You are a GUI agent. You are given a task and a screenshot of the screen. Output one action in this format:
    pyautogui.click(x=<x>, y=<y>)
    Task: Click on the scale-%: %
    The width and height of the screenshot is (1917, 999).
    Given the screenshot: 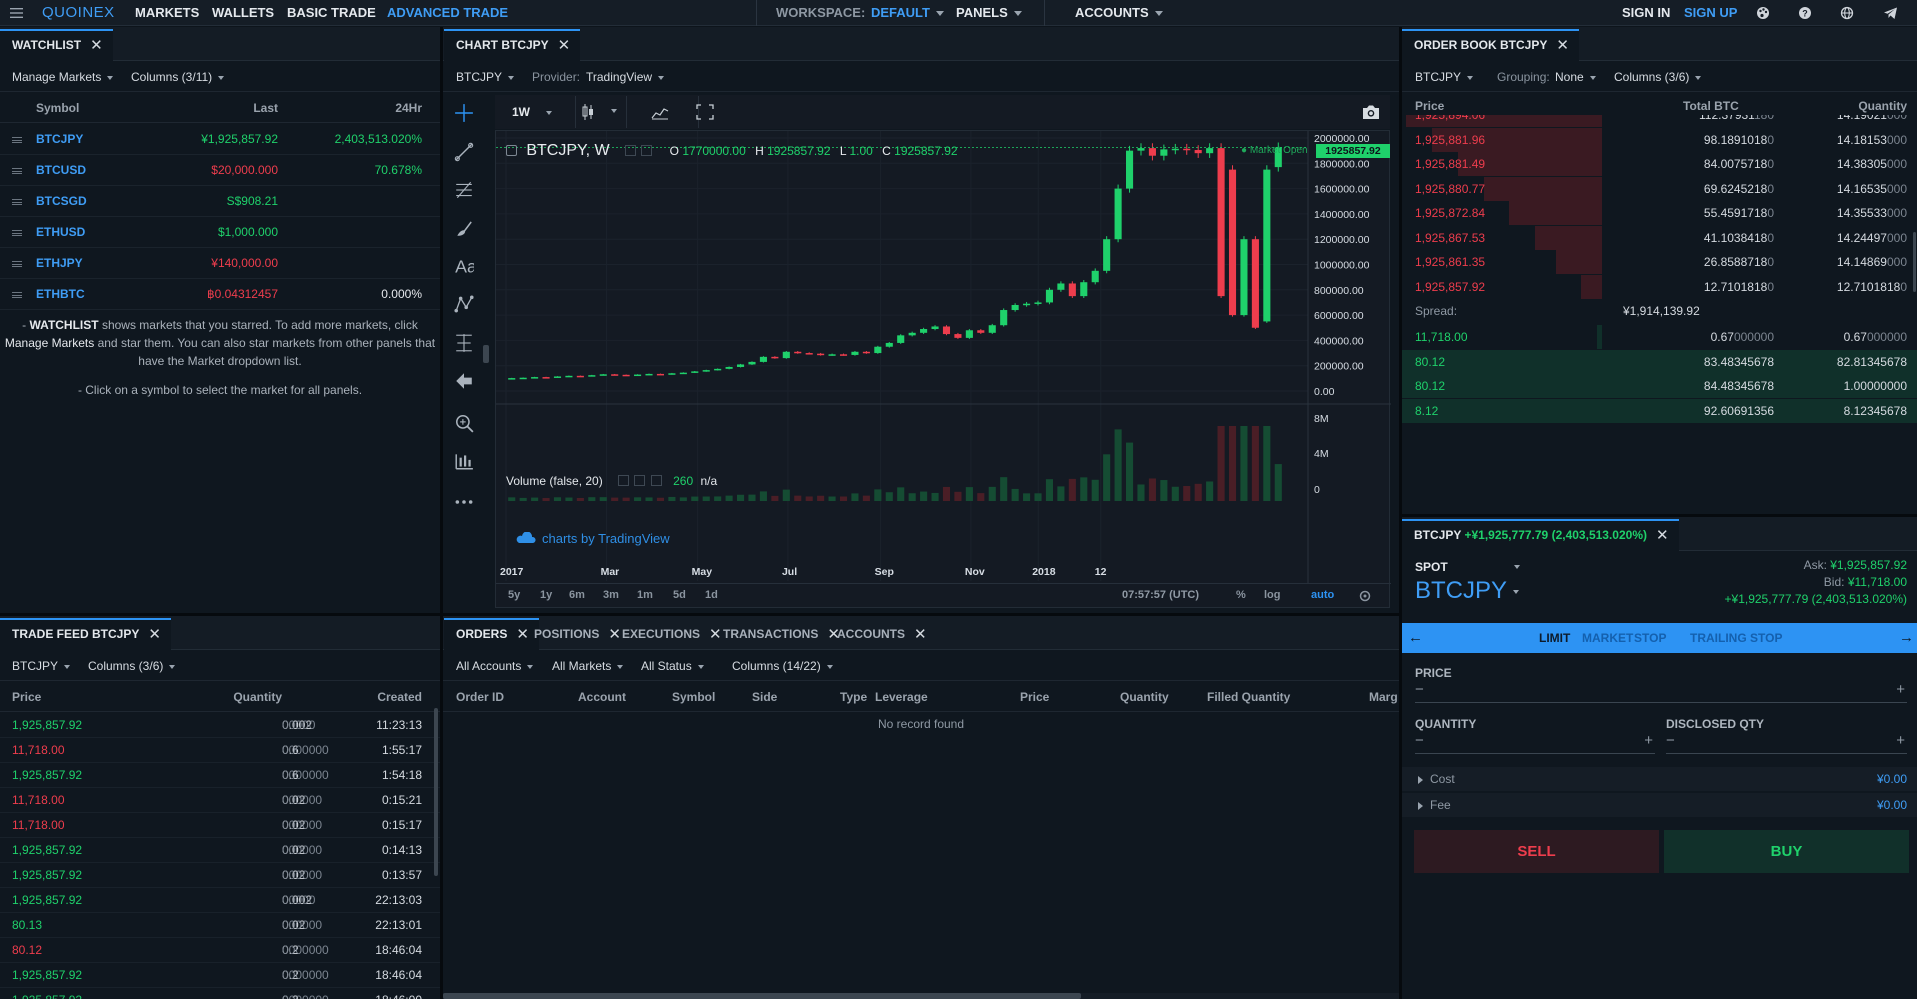 What is the action you would take?
    pyautogui.click(x=1241, y=595)
    